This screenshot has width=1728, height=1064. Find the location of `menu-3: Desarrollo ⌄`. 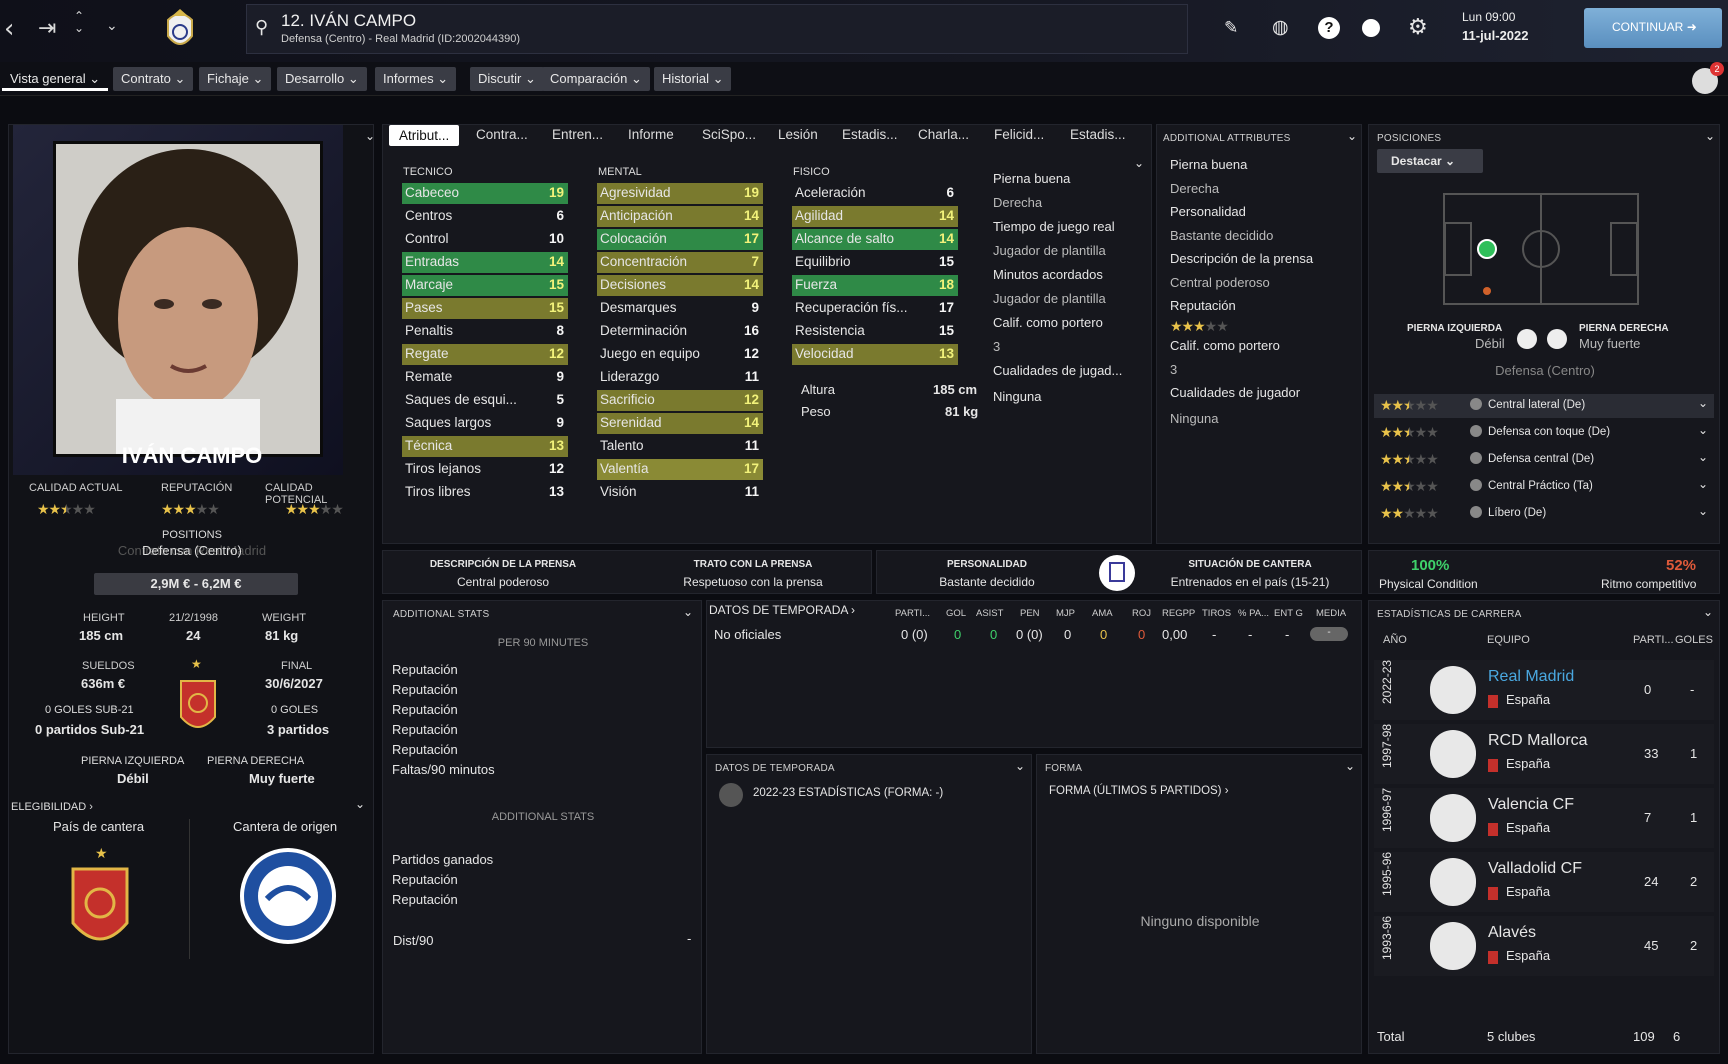

menu-3: Desarrollo ⌄ is located at coordinates (322, 79).